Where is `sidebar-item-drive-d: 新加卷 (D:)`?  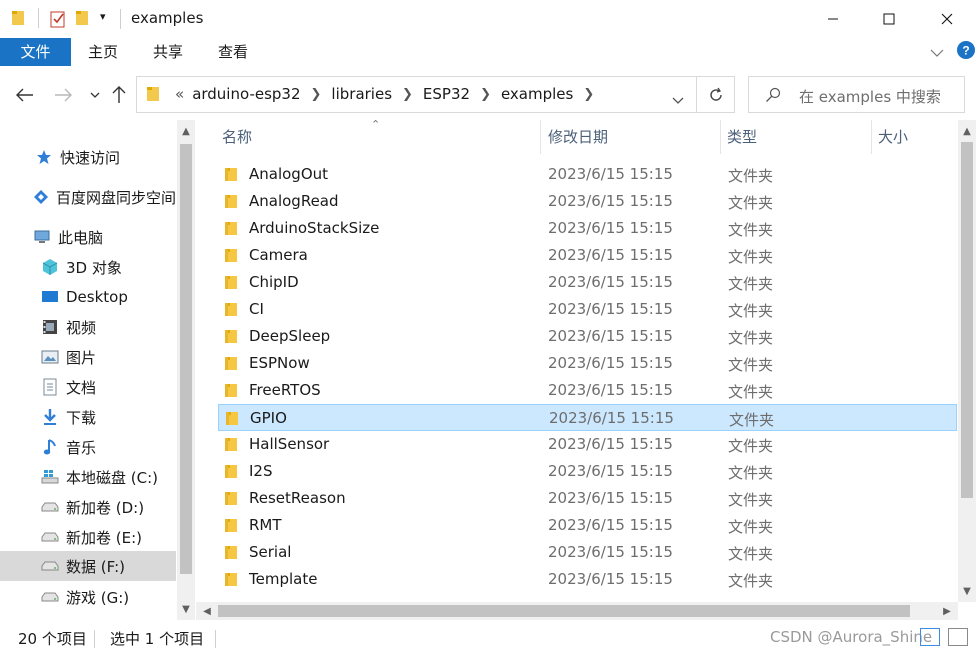 sidebar-item-drive-d: 新加卷 (D:) is located at coordinates (88, 507).